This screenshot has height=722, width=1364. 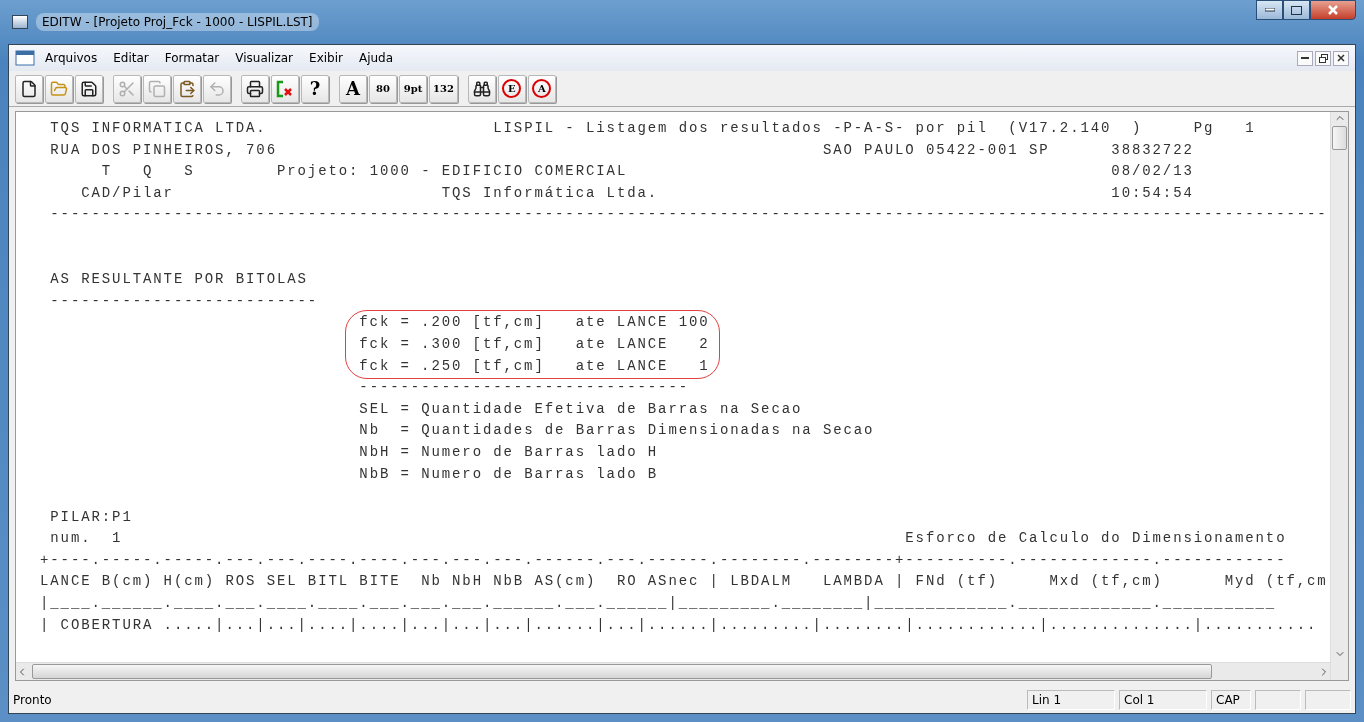 I want to click on listing-line: T Q S Projeto: 1000 - EDIFICIO COMERCIAL 08/02/13, so click(x=647, y=172).